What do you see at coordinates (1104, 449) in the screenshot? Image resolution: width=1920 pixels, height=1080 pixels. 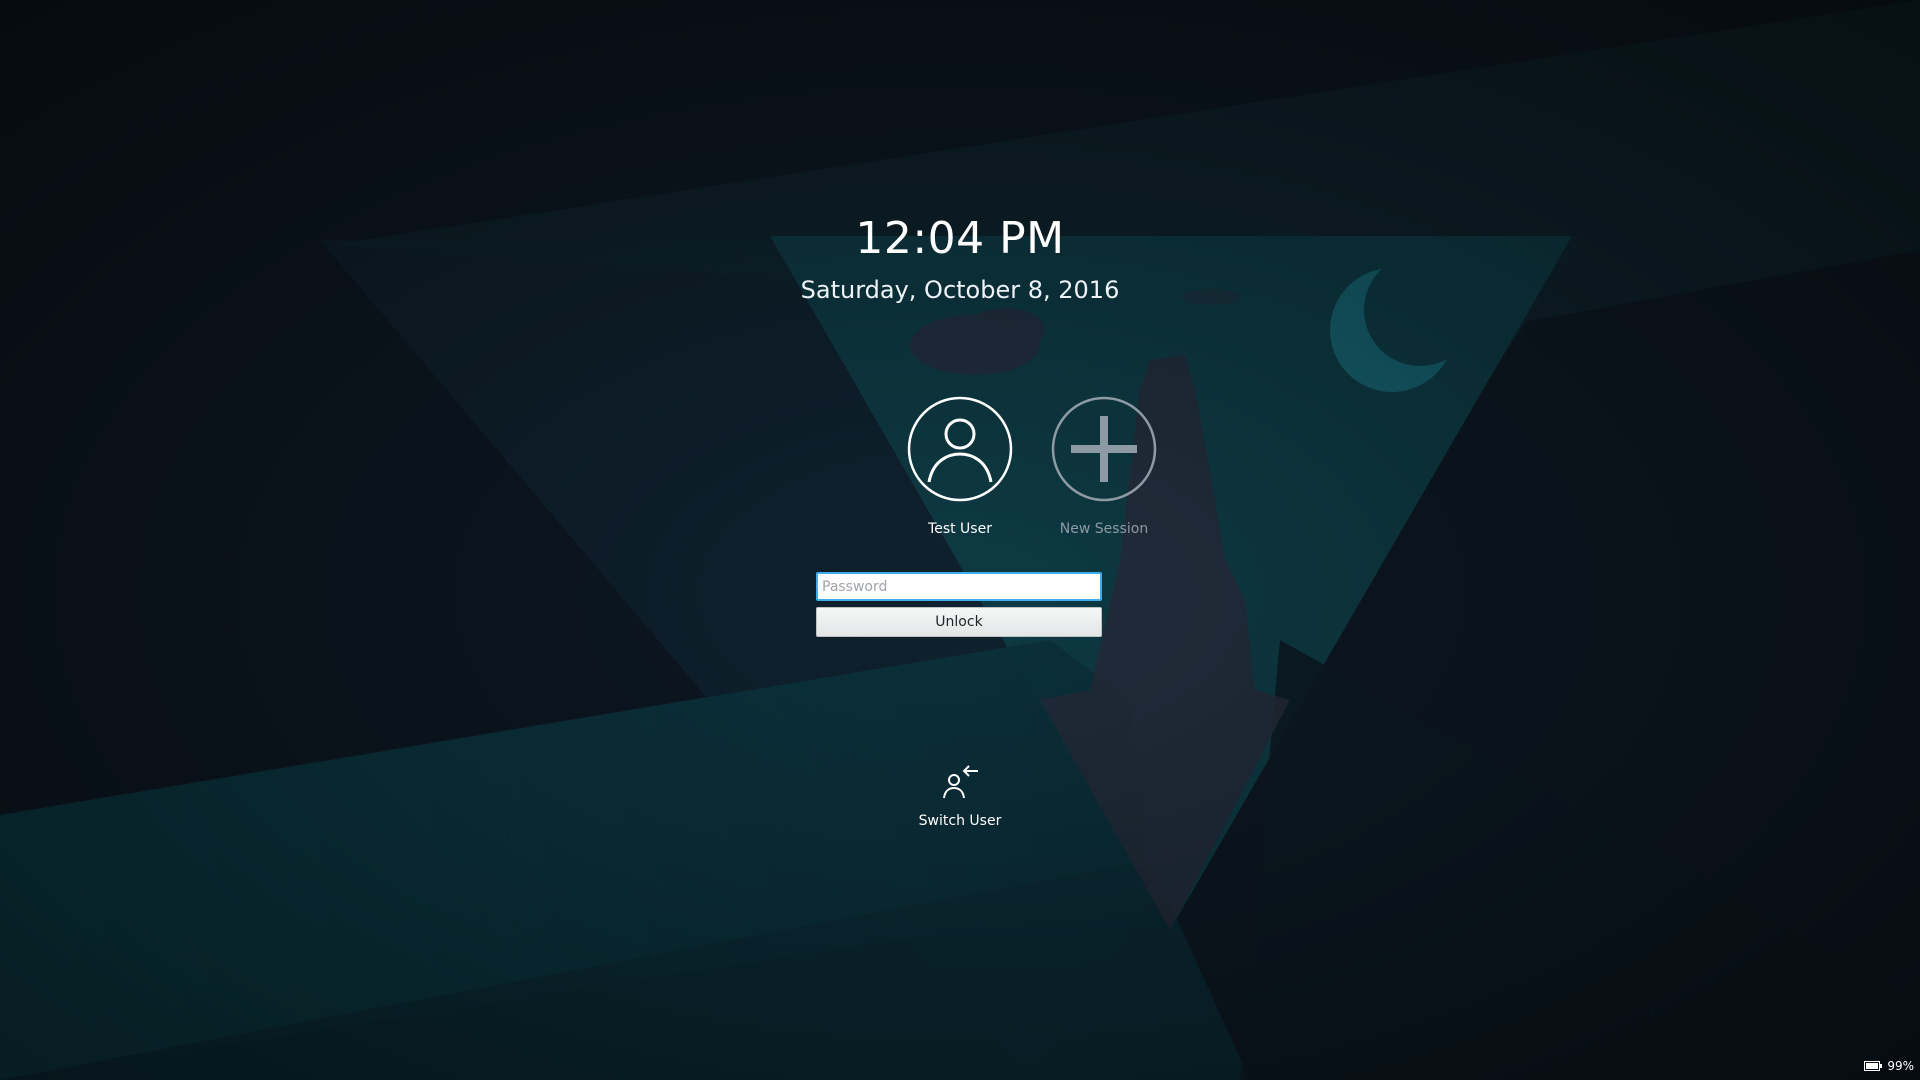 I see `plus-icon` at bounding box center [1104, 449].